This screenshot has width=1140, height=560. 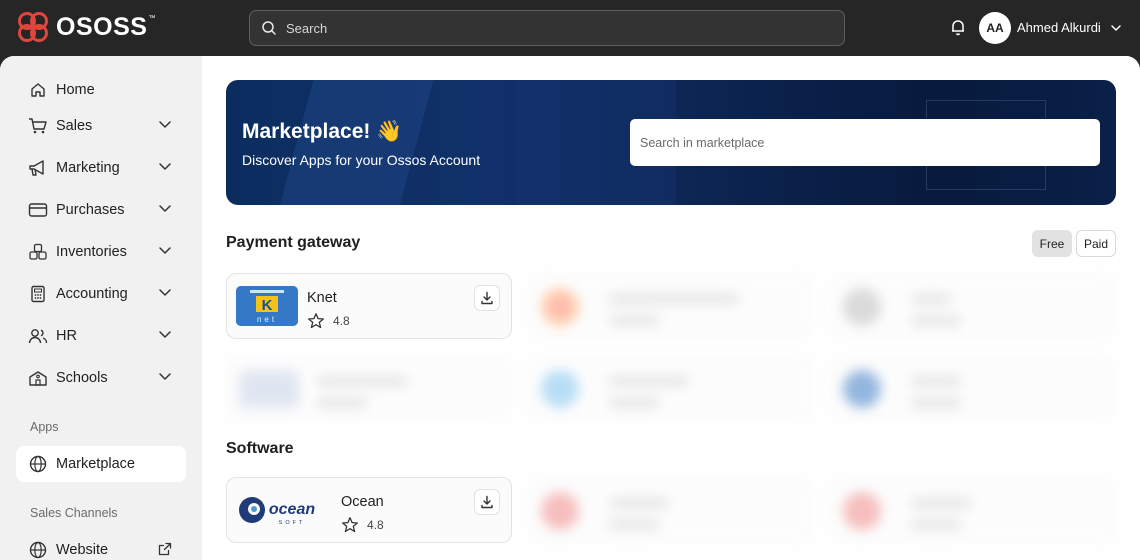 I want to click on knet-logo: K net, so click(x=267, y=306).